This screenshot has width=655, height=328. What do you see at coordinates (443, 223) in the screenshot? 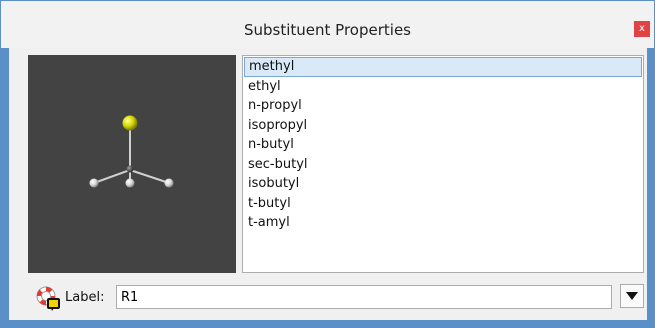
I see `list-item-t-amyl: t-amyl` at bounding box center [443, 223].